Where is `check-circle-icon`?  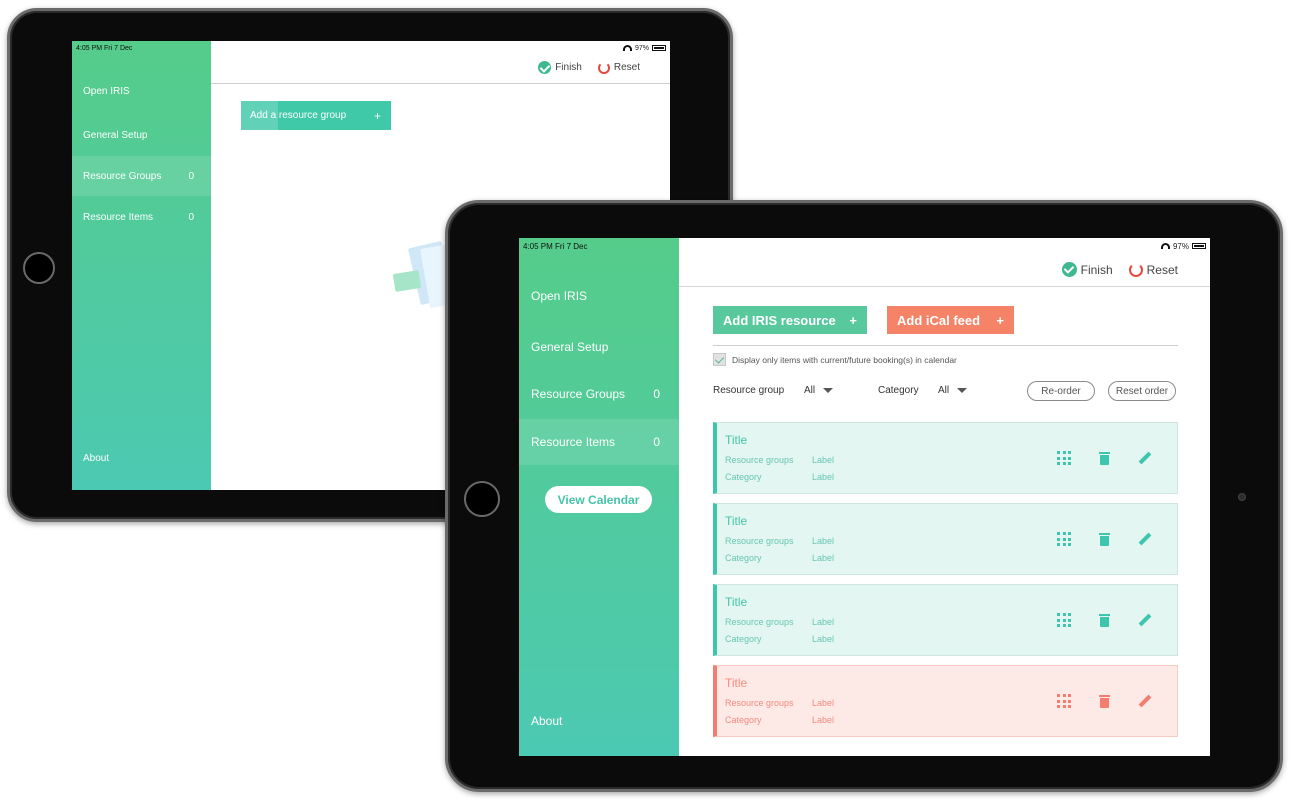 check-circle-icon is located at coordinates (545, 67).